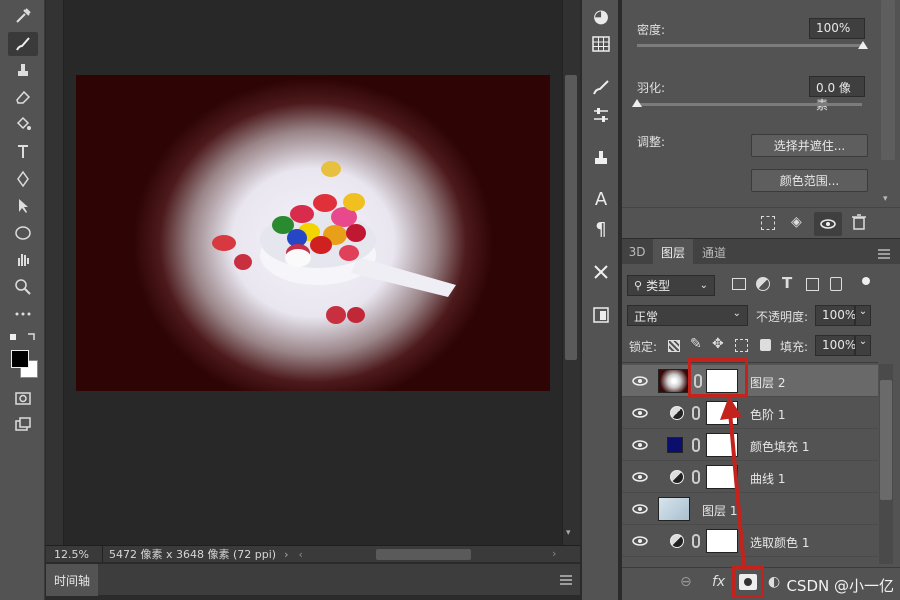 The image size is (900, 600). What do you see at coordinates (601, 315) in the screenshot?
I see `properties-panel-icon` at bounding box center [601, 315].